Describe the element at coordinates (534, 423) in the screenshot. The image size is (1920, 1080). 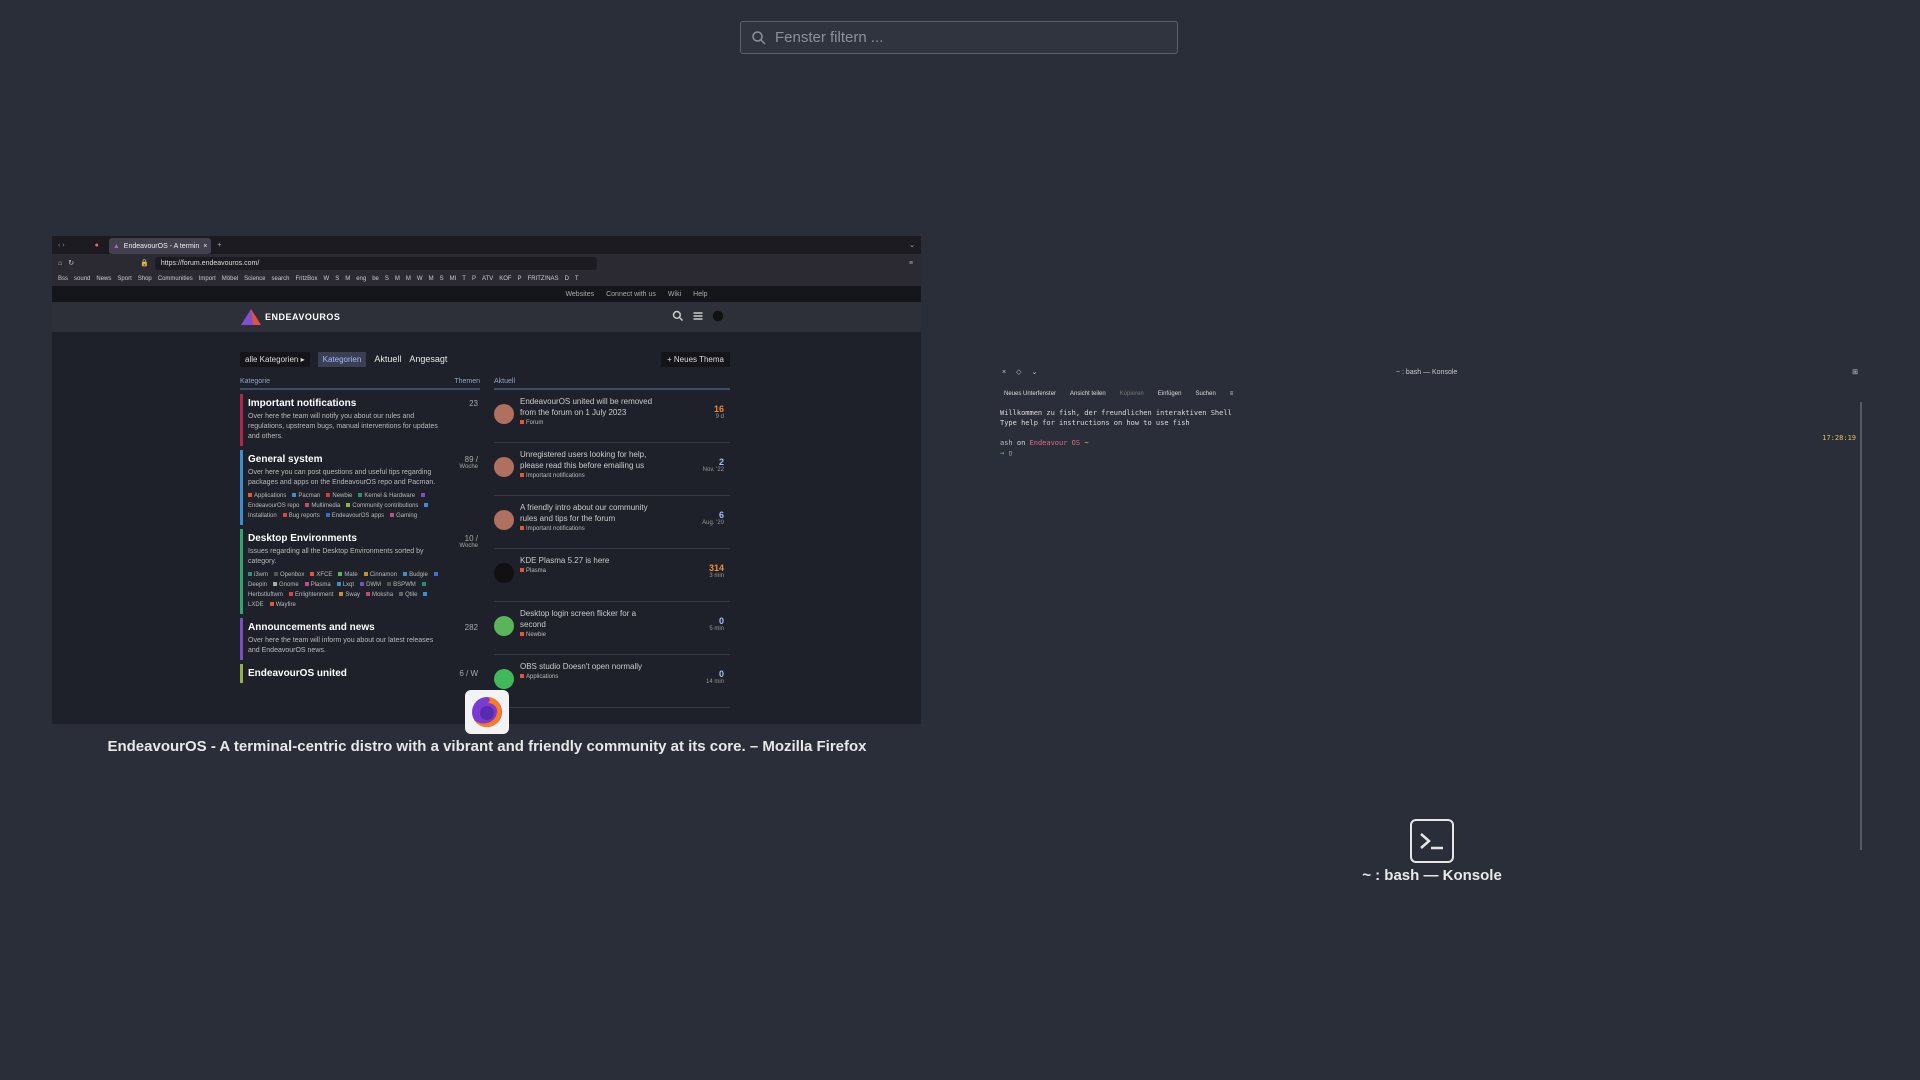
I see `topic-category: Forum` at that location.